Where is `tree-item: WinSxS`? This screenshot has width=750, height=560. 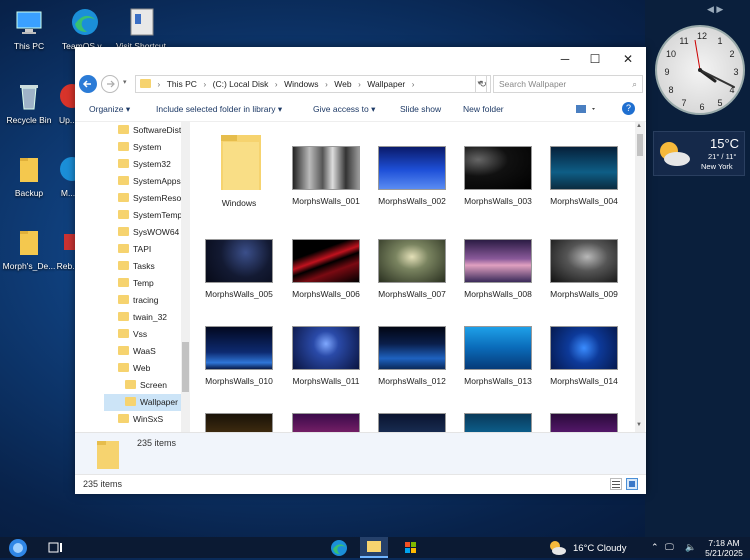 tree-item: WinSxS is located at coordinates (140, 419).